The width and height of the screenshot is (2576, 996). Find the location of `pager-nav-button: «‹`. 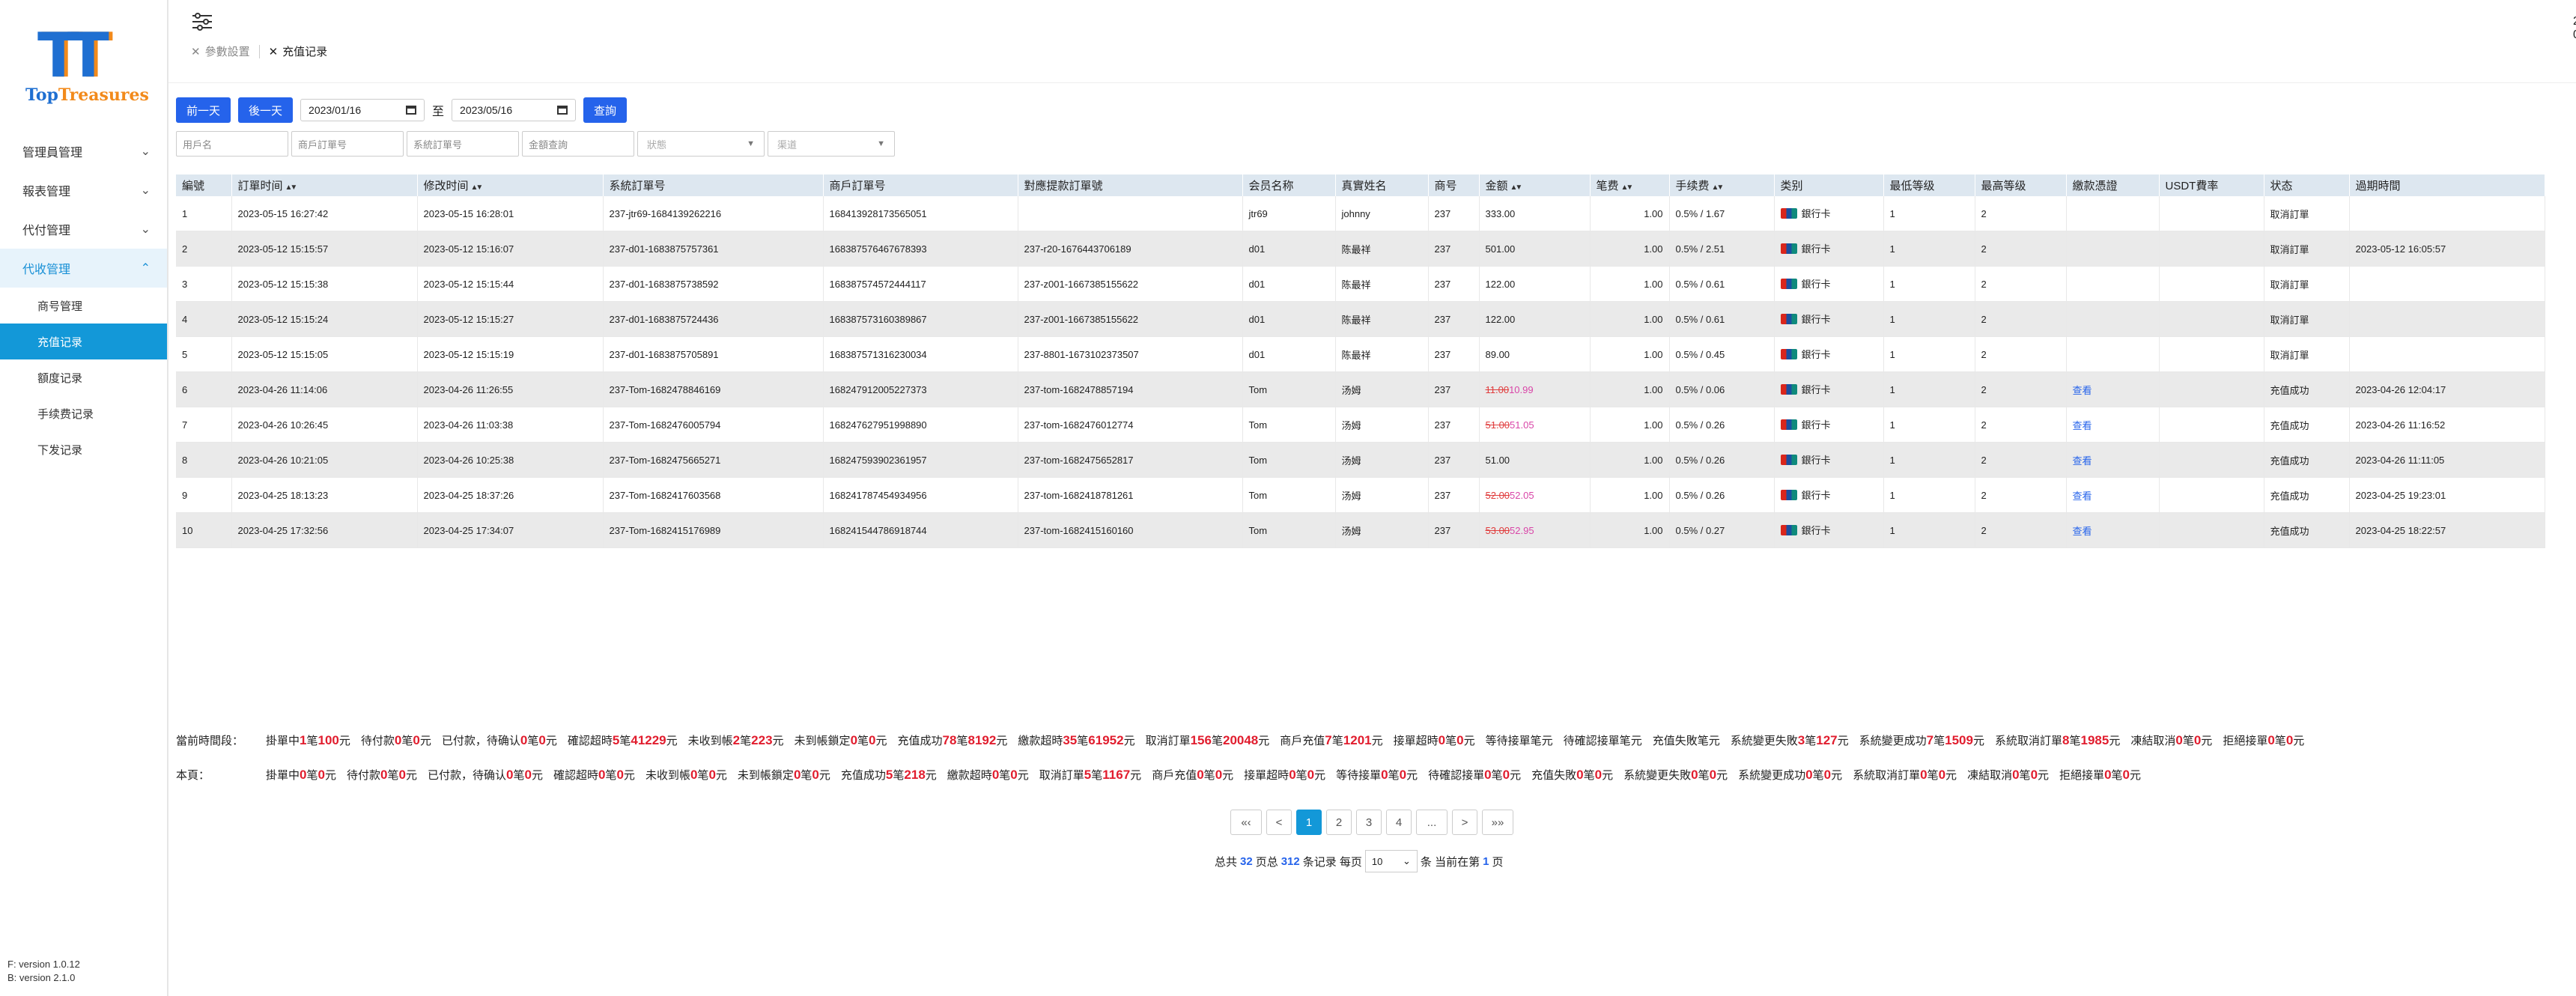

pager-nav-button: «‹ is located at coordinates (1246, 822).